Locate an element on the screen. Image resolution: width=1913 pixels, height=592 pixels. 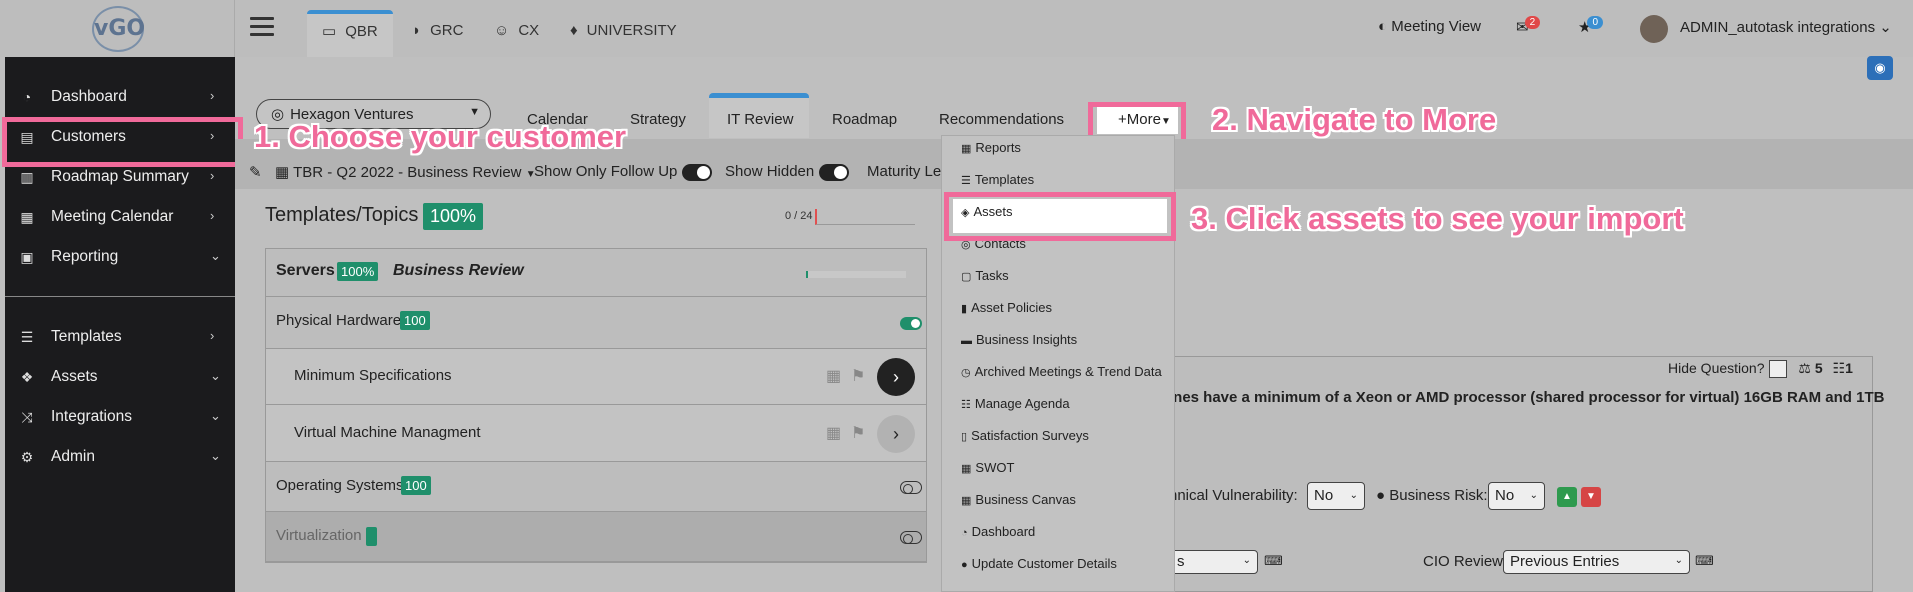
sidebar-item-reporting: ▣ Reporting ⌄ is located at coordinates (117, 257).